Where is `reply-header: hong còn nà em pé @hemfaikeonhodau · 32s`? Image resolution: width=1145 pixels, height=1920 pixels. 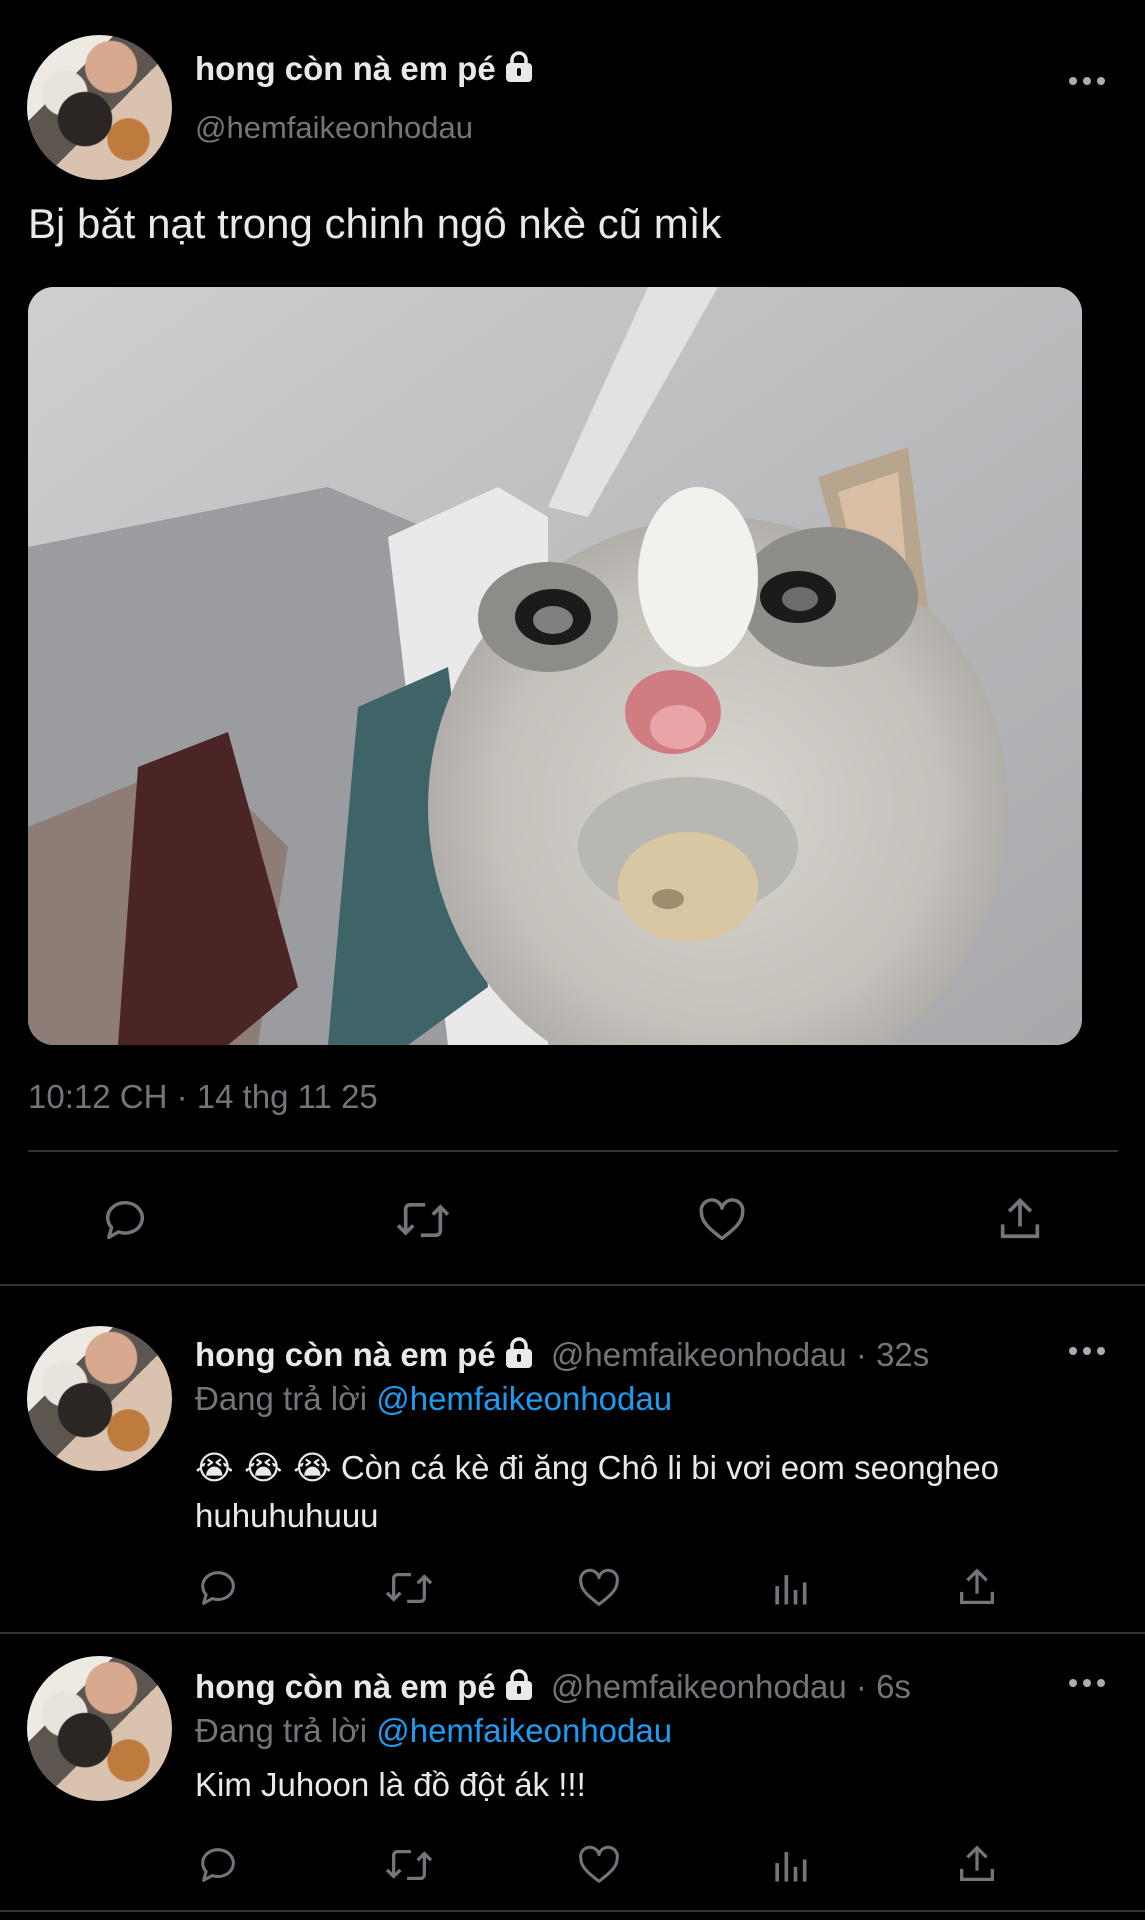 reply-header: hong còn nà em pé @hemfaikeonhodau · 32s is located at coordinates (562, 1355).